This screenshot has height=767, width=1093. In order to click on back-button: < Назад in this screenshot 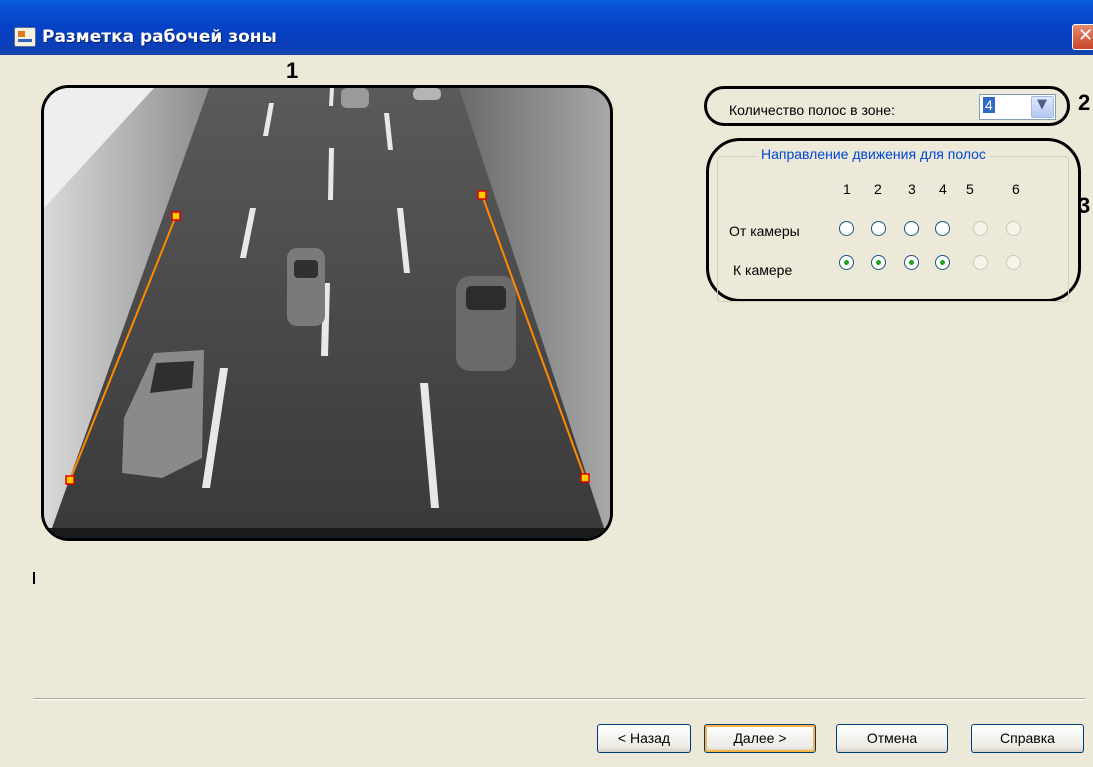, I will do `click(644, 738)`.